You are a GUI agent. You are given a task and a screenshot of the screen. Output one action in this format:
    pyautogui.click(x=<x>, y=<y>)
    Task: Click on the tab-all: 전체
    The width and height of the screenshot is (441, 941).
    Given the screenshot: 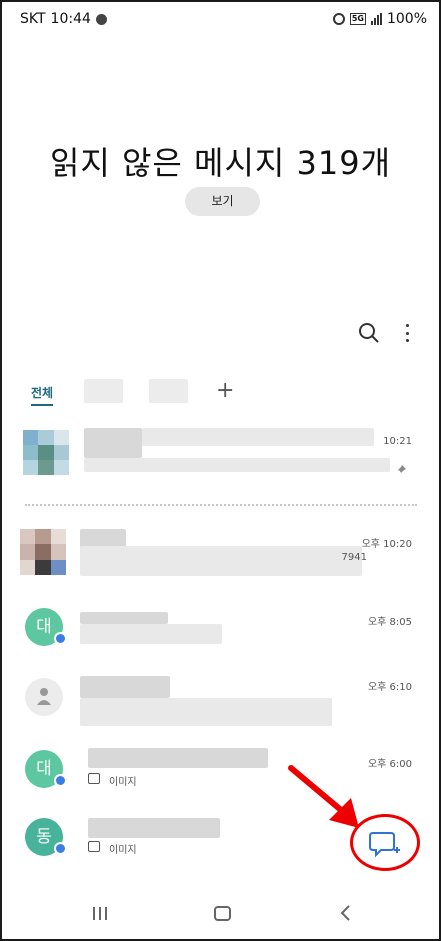 What is the action you would take?
    pyautogui.click(x=42, y=395)
    